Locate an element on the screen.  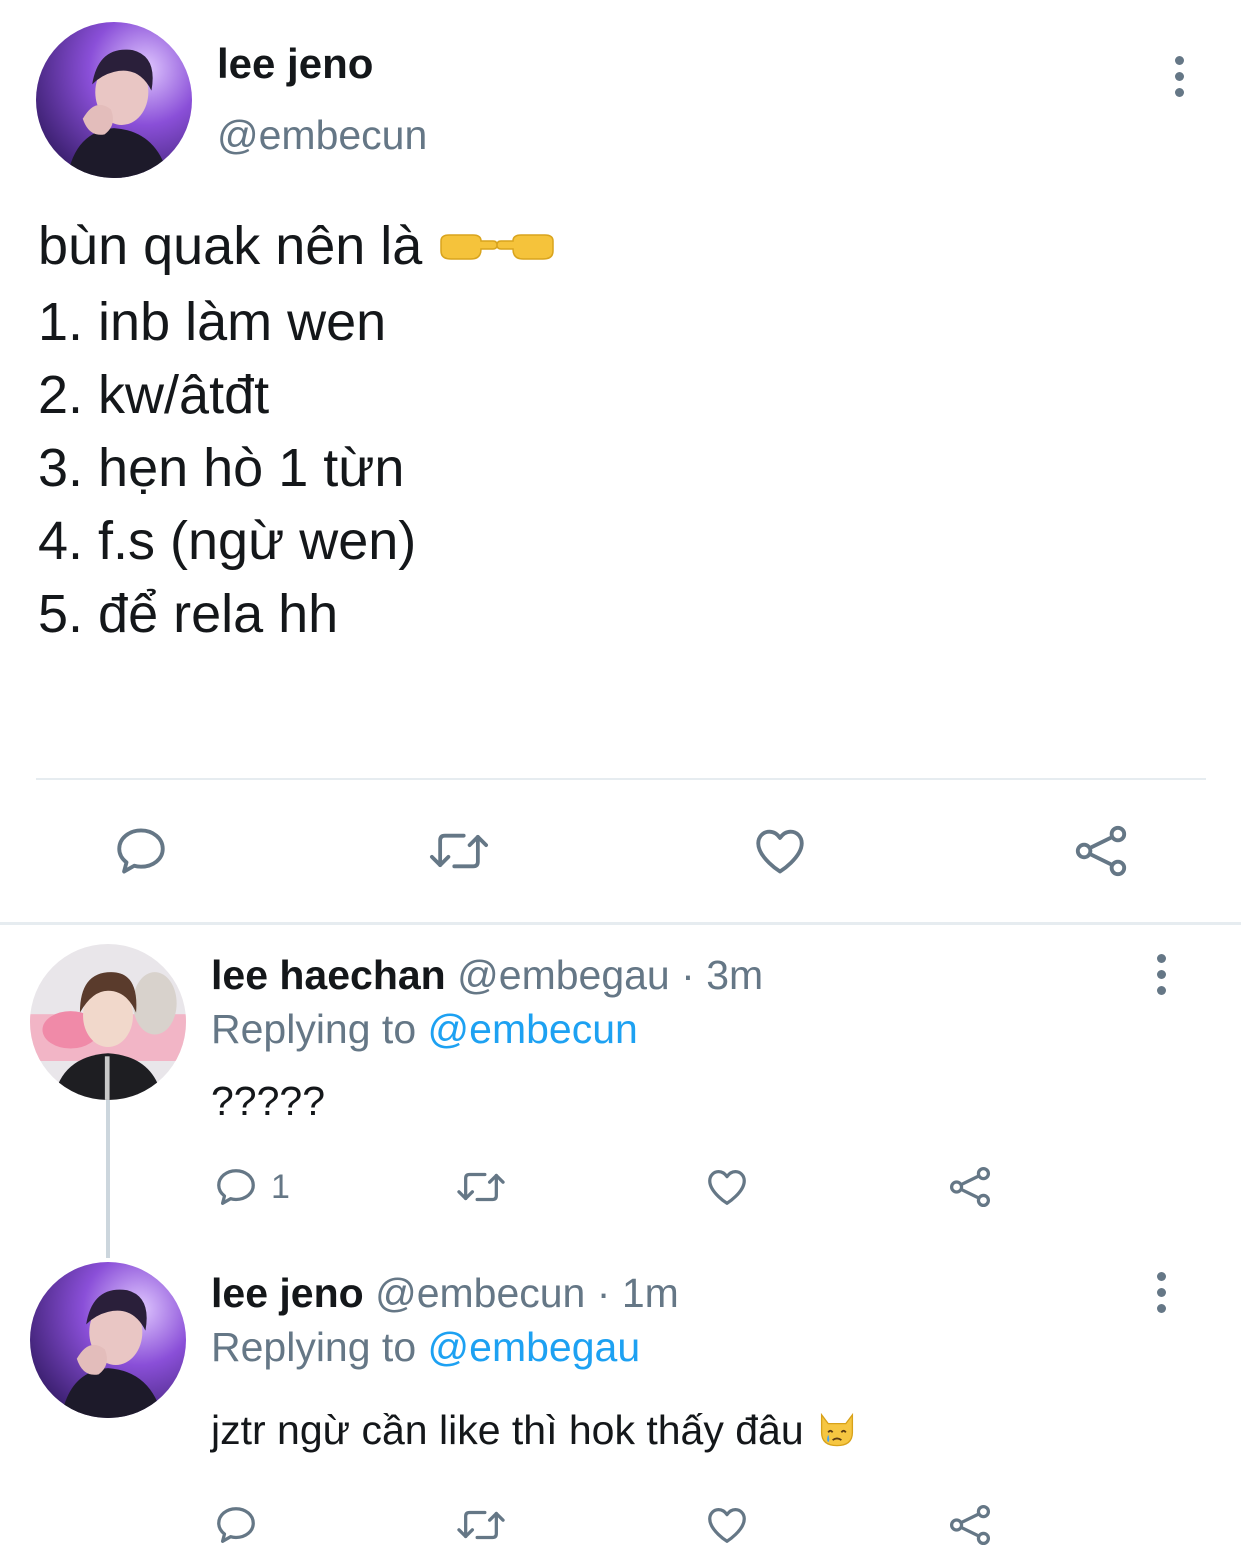
tweet-line: 4. f.s (ngừ wen) is located at coordinates (227, 541).